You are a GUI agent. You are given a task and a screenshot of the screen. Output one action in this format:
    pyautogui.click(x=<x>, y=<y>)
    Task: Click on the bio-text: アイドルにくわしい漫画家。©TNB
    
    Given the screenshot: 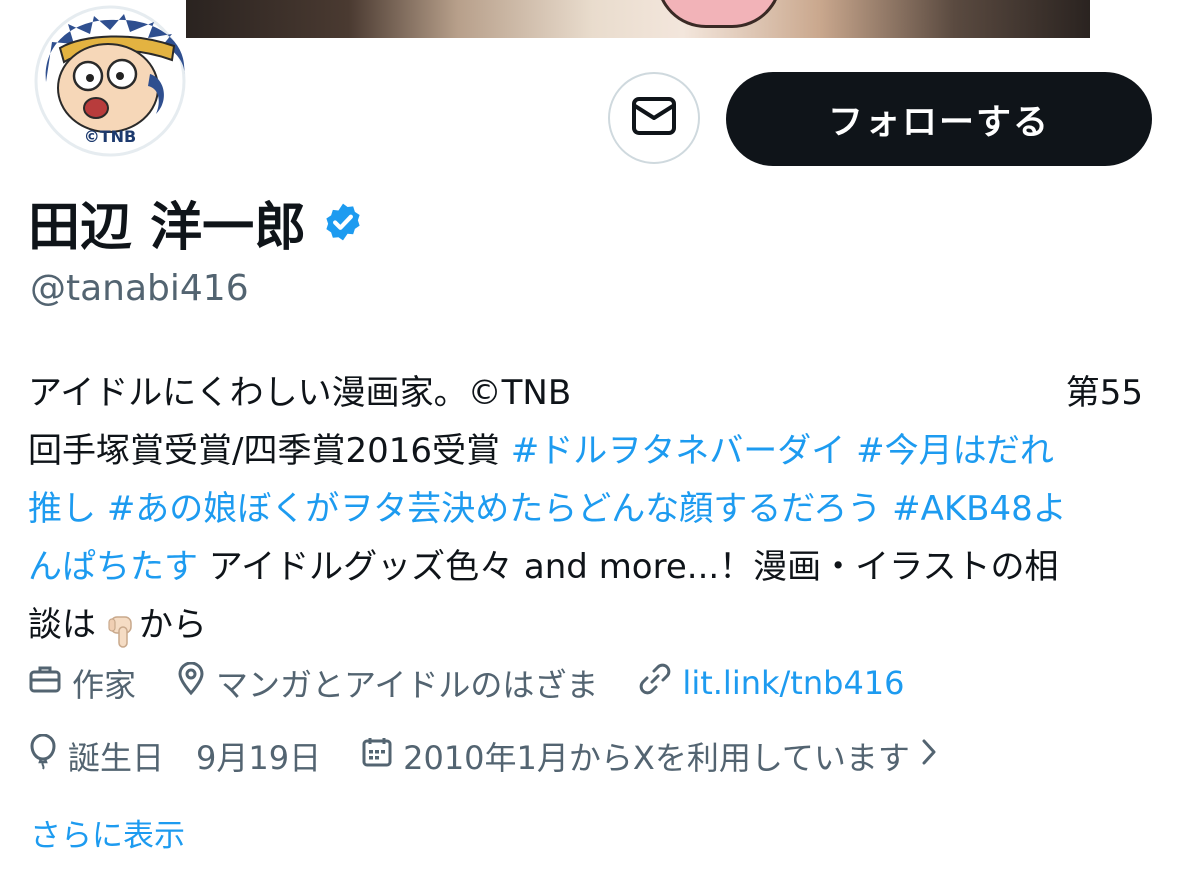 What is the action you would take?
    pyautogui.click(x=300, y=393)
    